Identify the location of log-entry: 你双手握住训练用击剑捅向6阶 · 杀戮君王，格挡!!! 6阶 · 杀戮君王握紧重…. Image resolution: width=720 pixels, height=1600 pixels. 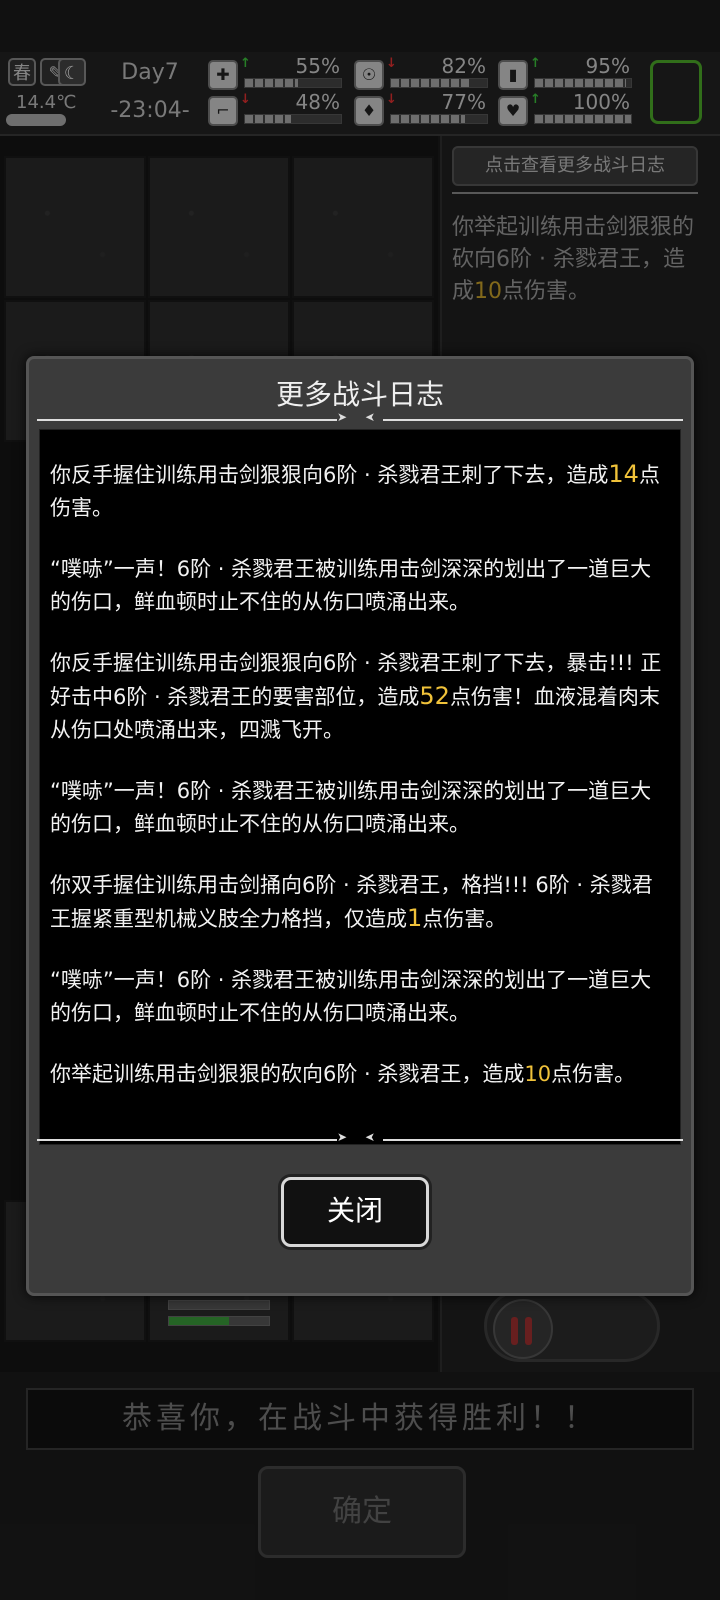
(360, 902).